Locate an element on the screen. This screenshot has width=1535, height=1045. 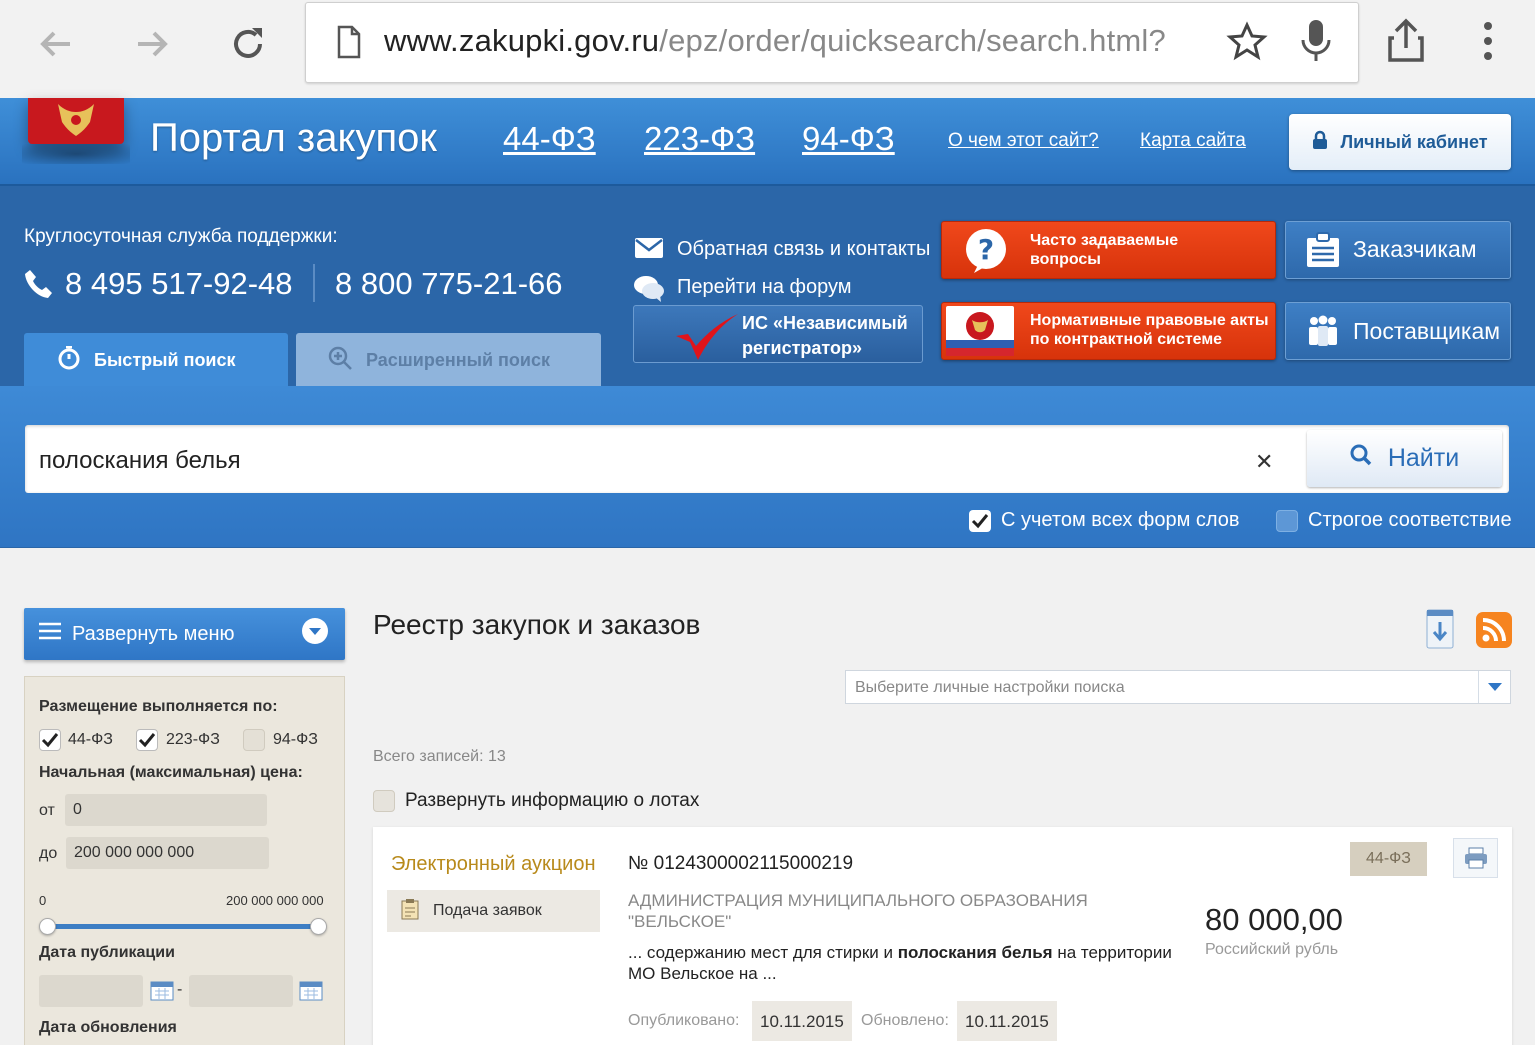
strict-match-checkbox is located at coordinates (1287, 520).